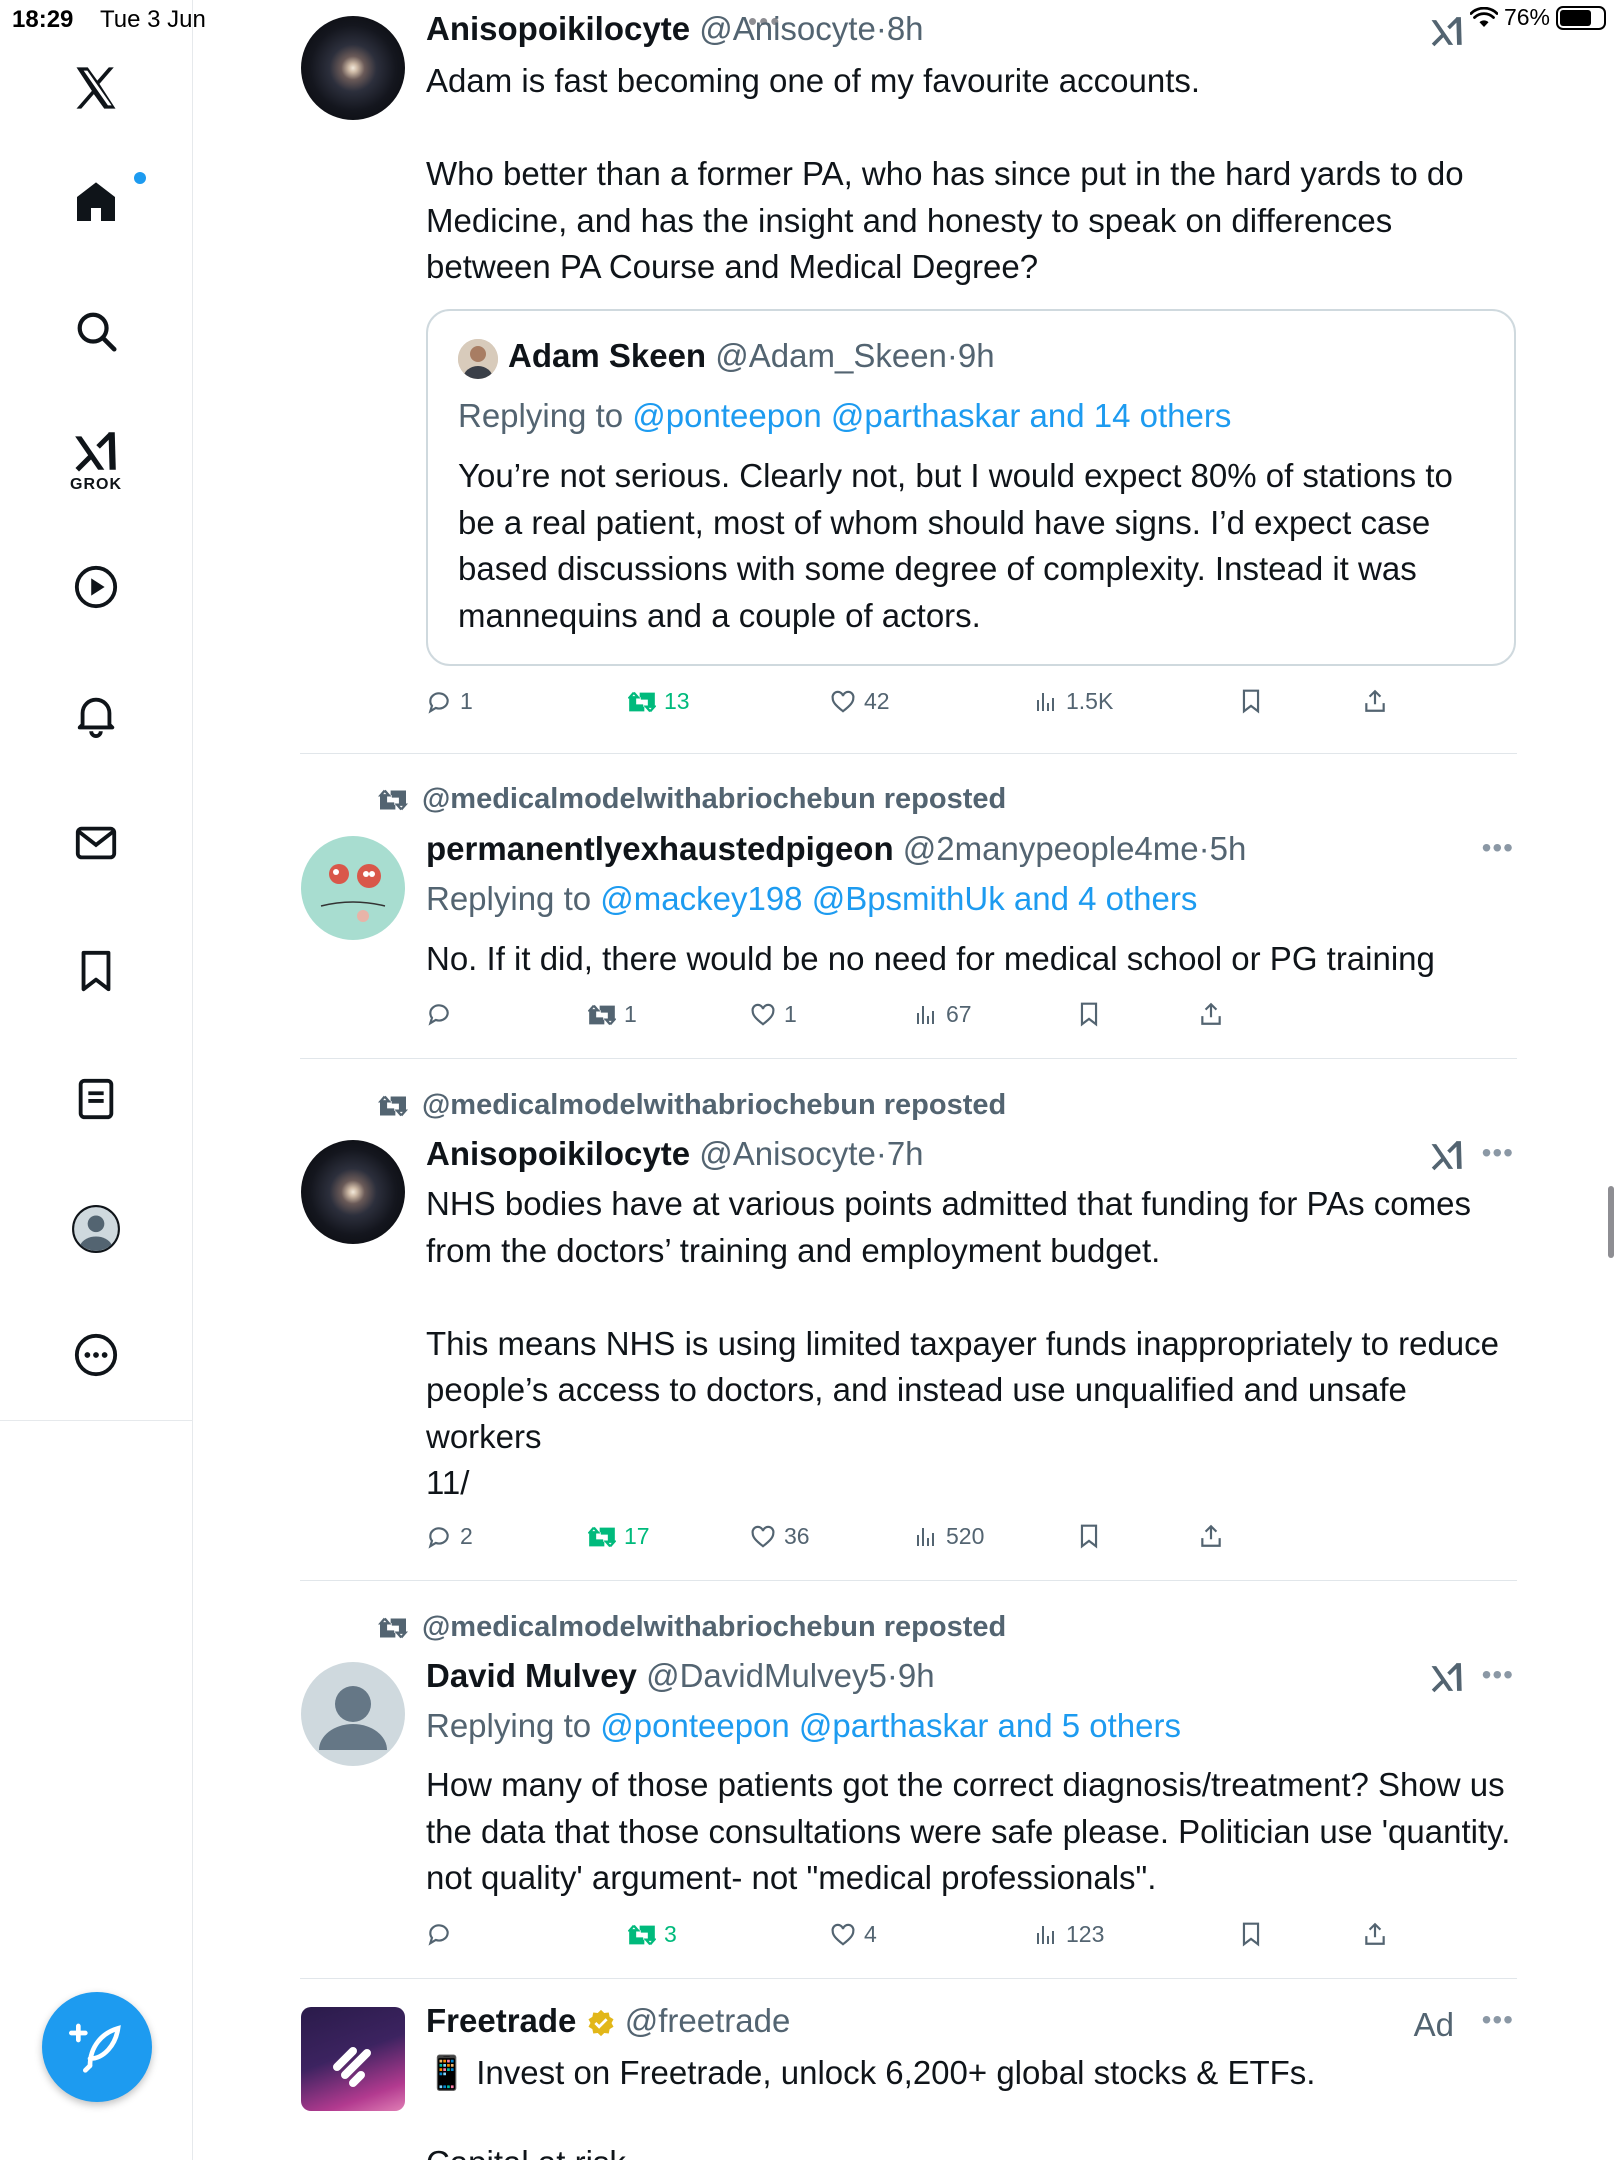 This screenshot has width=1620, height=2160. What do you see at coordinates (619, 1536) in the screenshot?
I see `repost-button: 17` at bounding box center [619, 1536].